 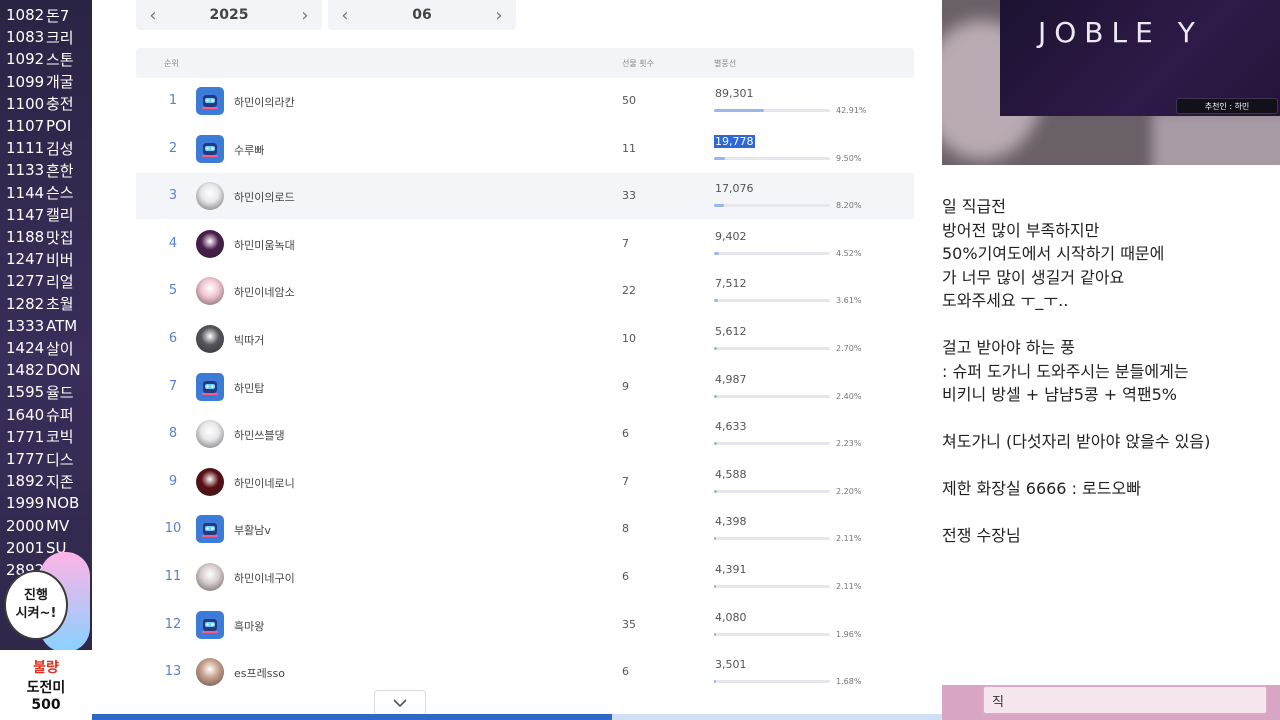 I want to click on balloon-amount: 89,301, so click(x=734, y=93).